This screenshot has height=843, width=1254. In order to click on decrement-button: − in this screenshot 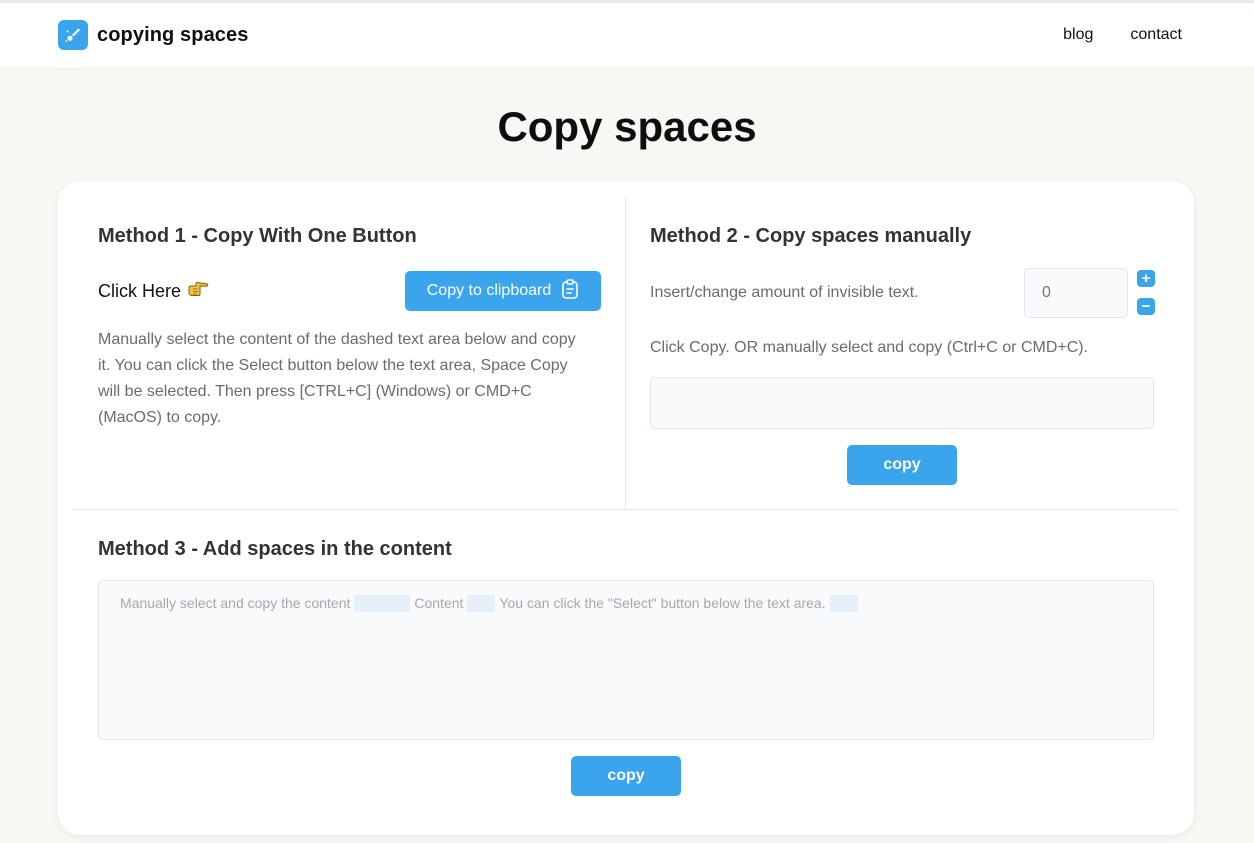, I will do `click(1146, 306)`.